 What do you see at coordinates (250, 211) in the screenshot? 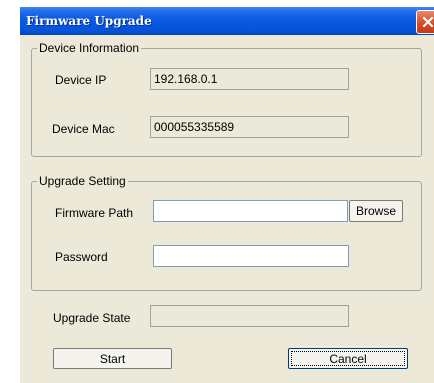
I see `firmware-path-input` at bounding box center [250, 211].